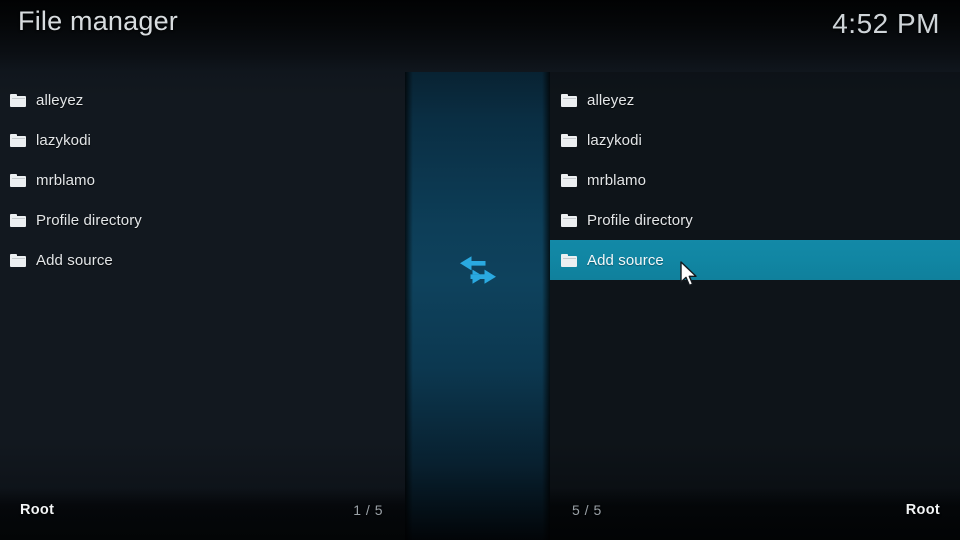  Describe the element at coordinates (202, 514) in the screenshot. I see `left-status-bar: Root 1 / 5` at that location.